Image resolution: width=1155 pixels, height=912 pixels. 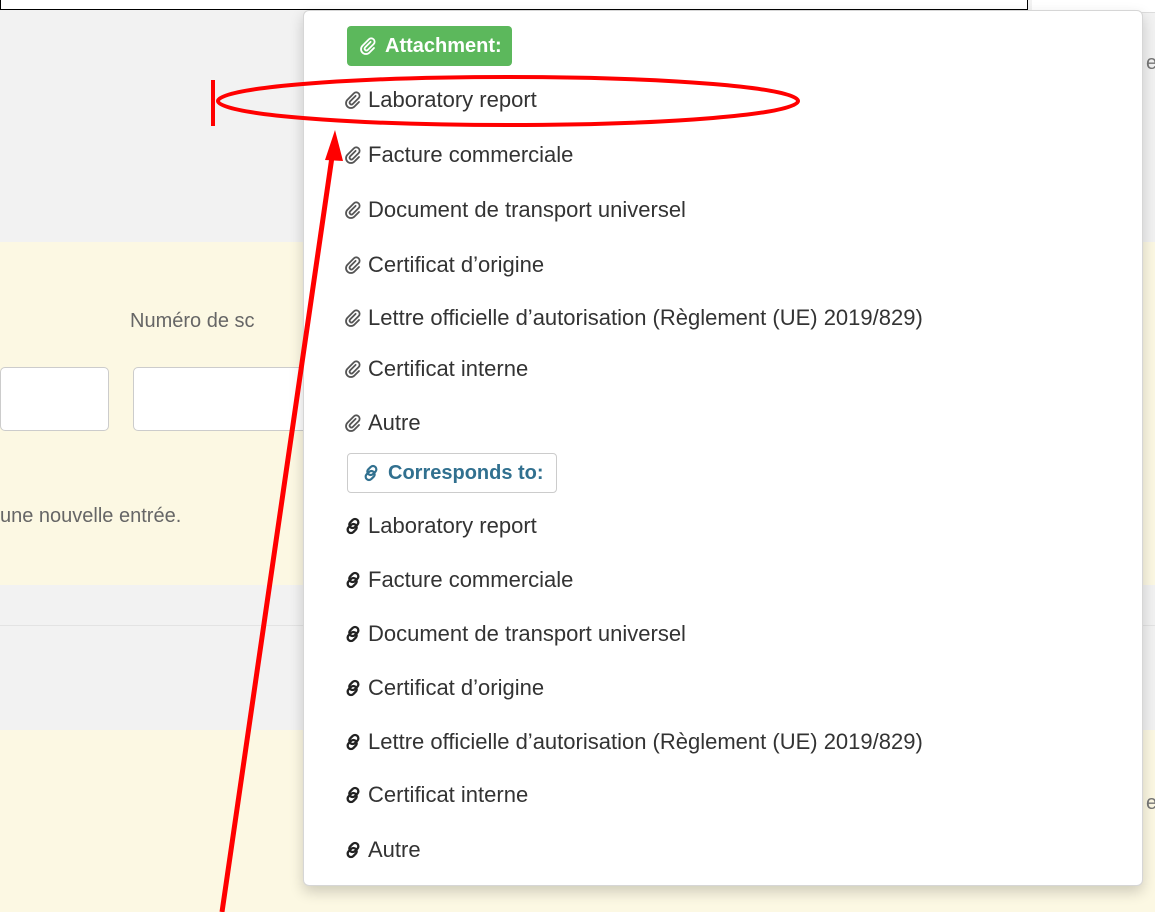 What do you see at coordinates (91, 516) in the screenshot?
I see `form-help-text: une nouvelle entrée.` at bounding box center [91, 516].